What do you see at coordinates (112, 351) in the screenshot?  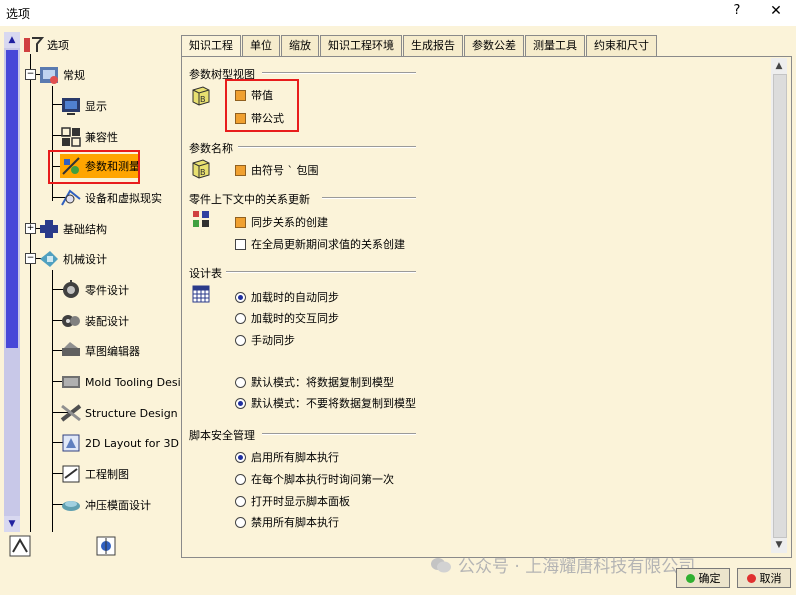 I see `tree-item-label: 草图编辑器` at bounding box center [112, 351].